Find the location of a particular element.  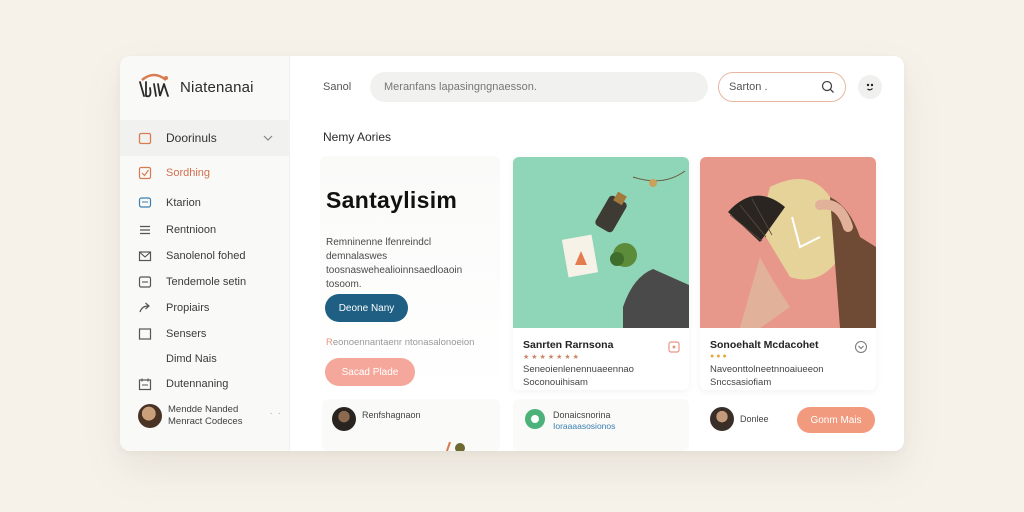

brand-name: Niatenanai is located at coordinates (217, 87).